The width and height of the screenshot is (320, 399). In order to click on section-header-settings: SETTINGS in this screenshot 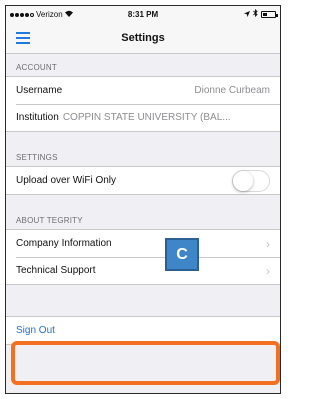, I will do `click(37, 157)`.